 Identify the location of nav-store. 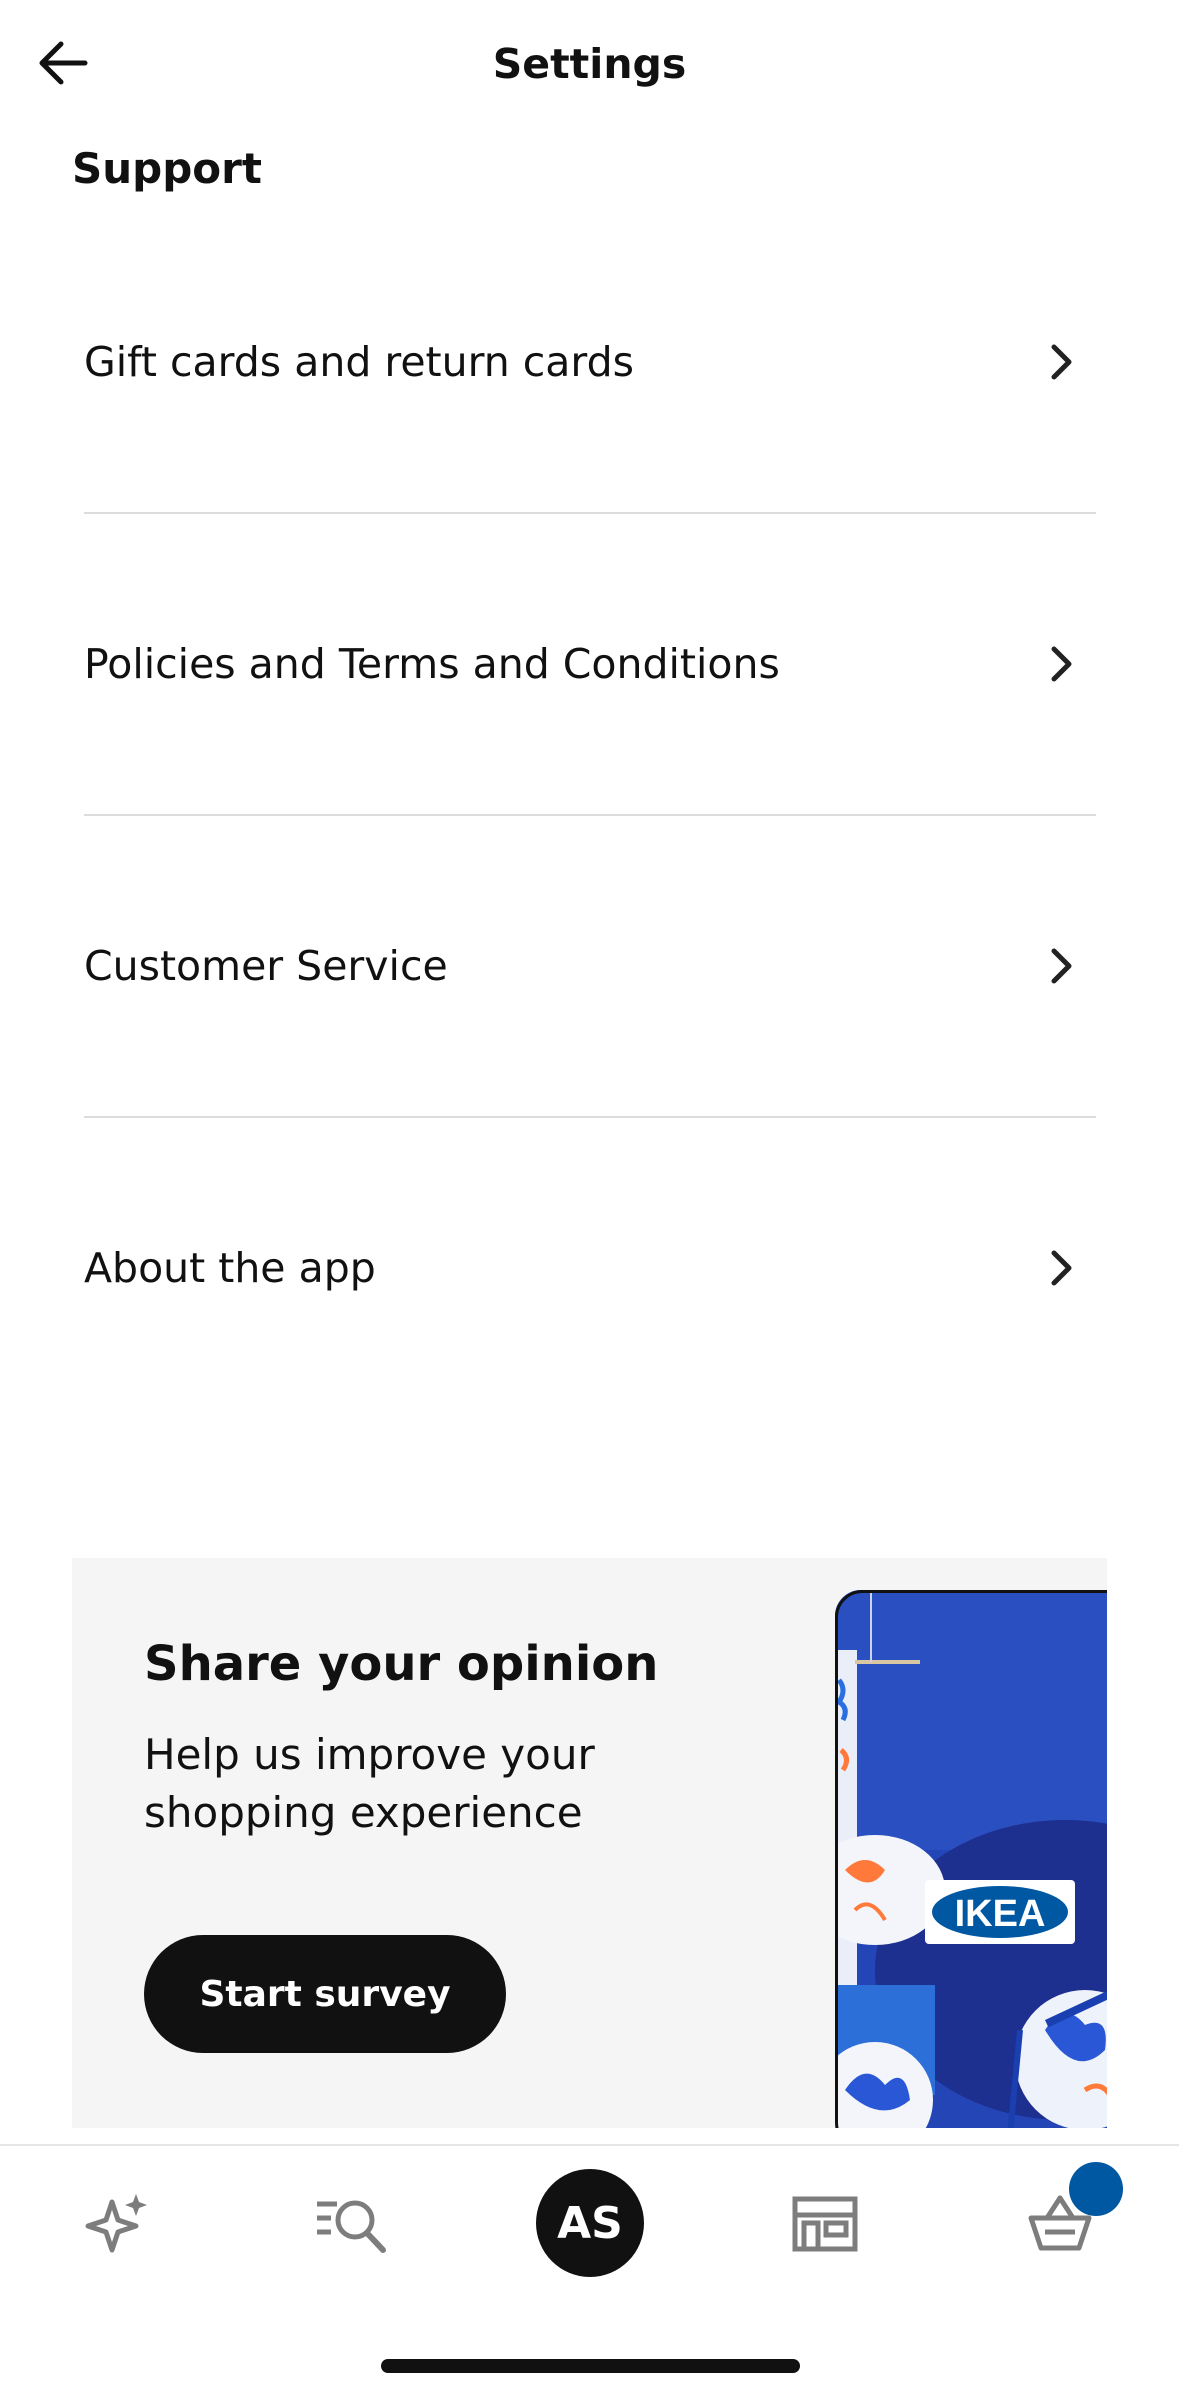
(825, 2223).